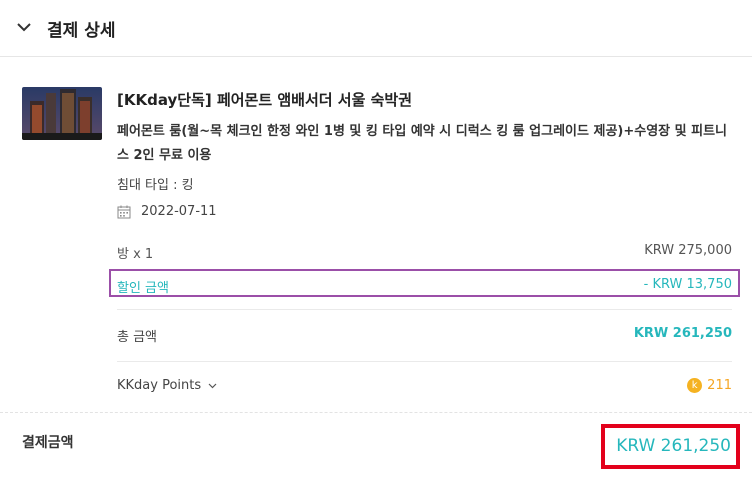  What do you see at coordinates (376, 28) in the screenshot?
I see `payment-detail-header: 결제 상세` at bounding box center [376, 28].